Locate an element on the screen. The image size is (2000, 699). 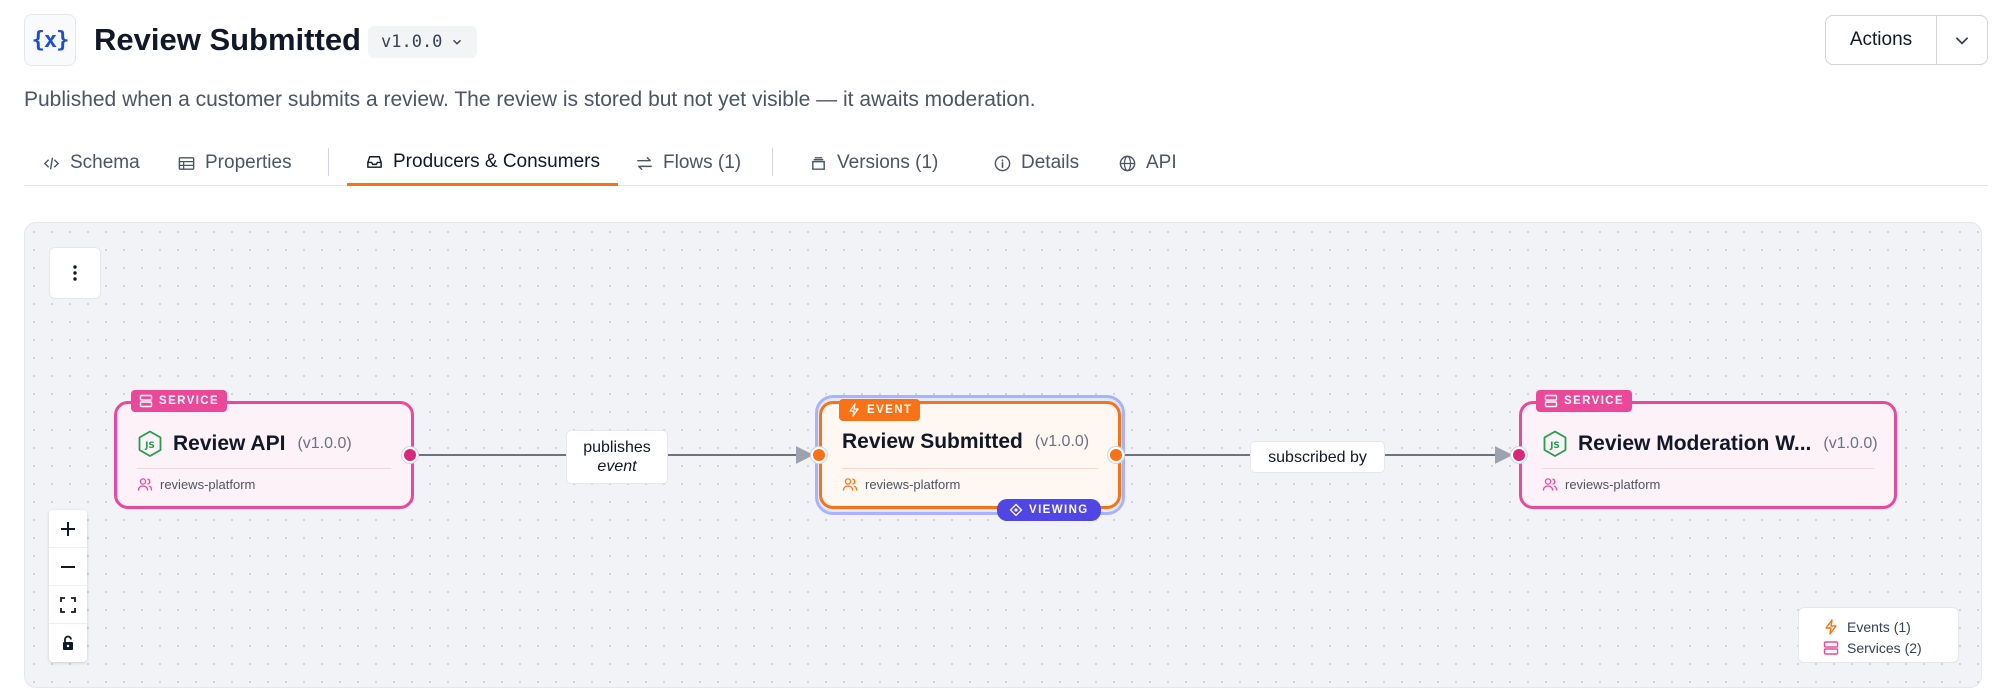
fit-view-button is located at coordinates (68, 605).